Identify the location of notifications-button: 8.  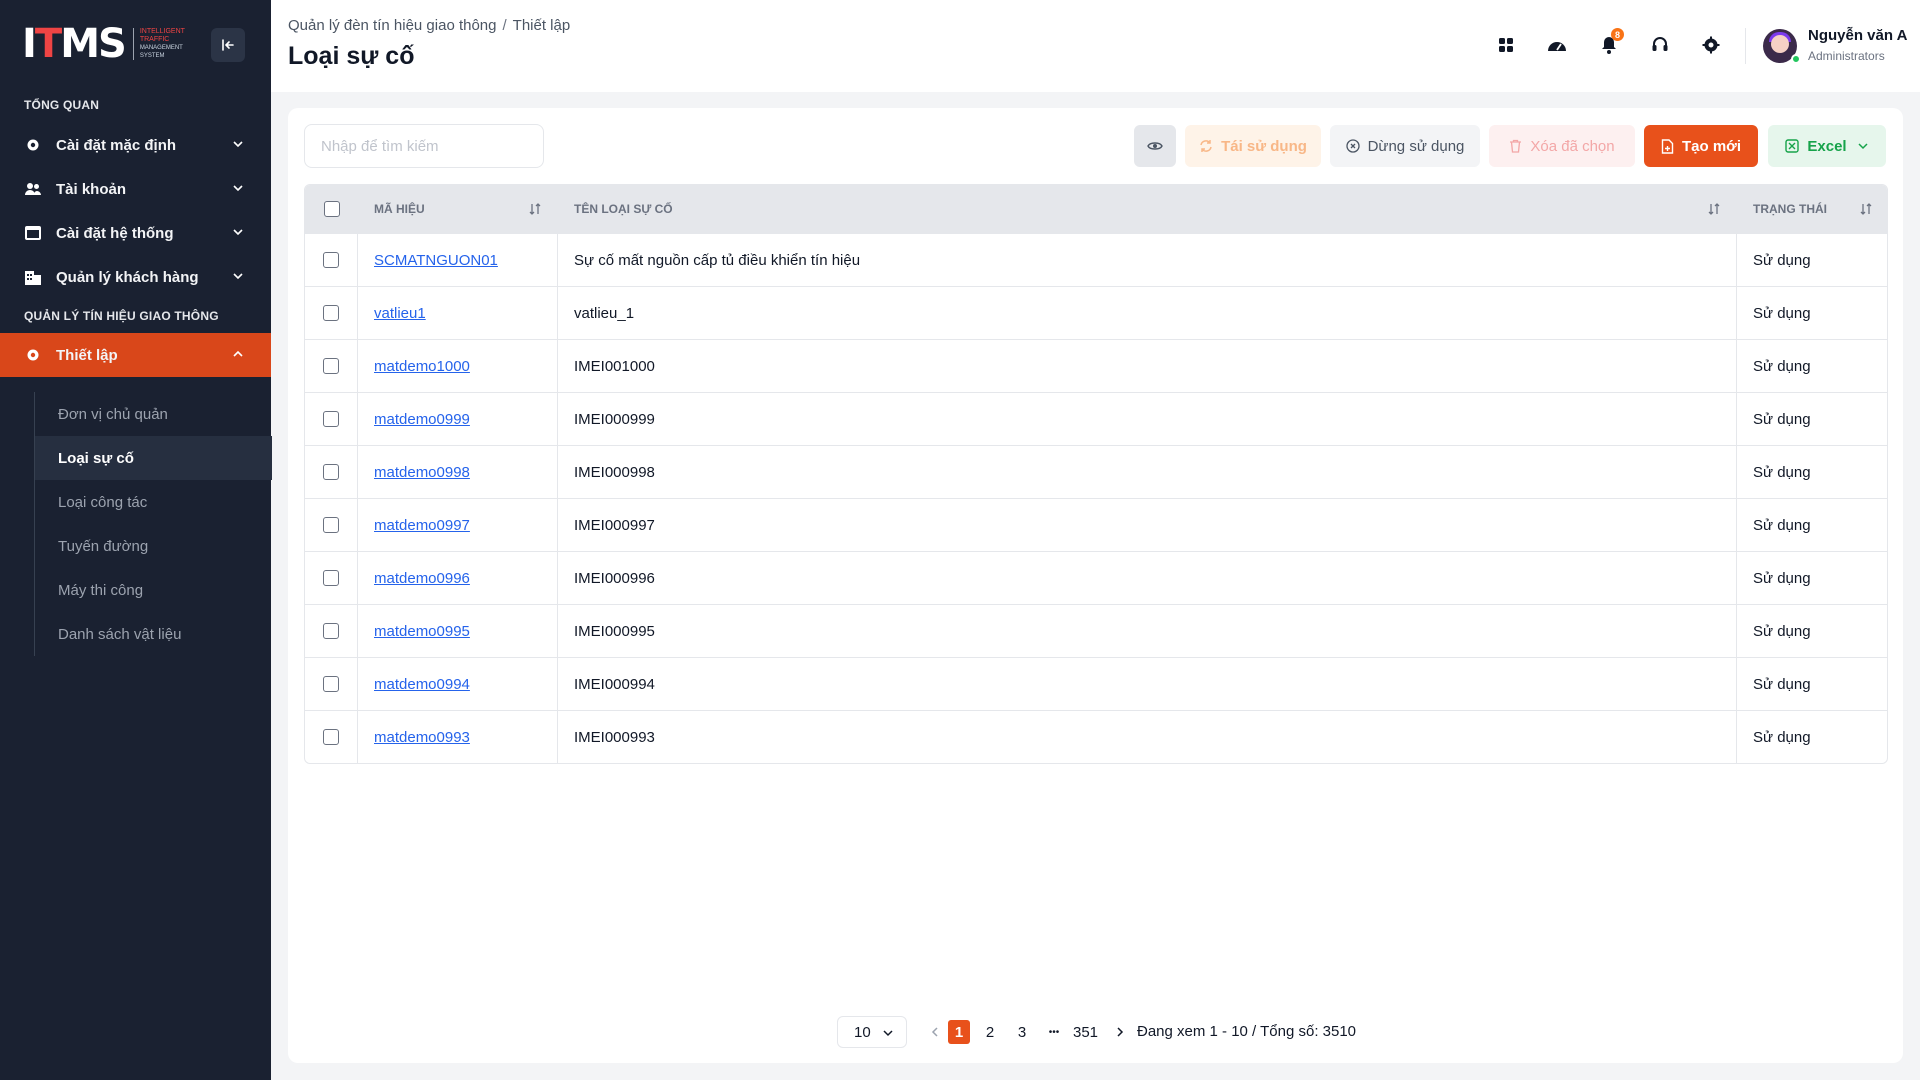
(1609, 44).